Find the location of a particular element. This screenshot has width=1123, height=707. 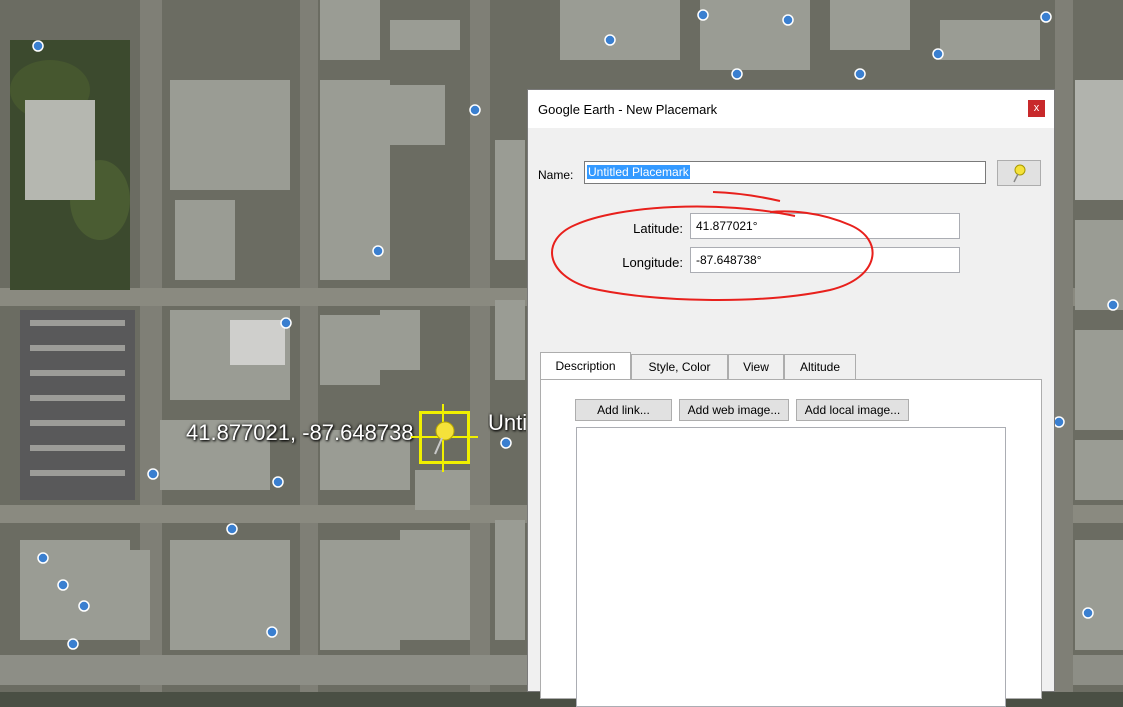

tab-style-color: Style, Color is located at coordinates (679, 366).